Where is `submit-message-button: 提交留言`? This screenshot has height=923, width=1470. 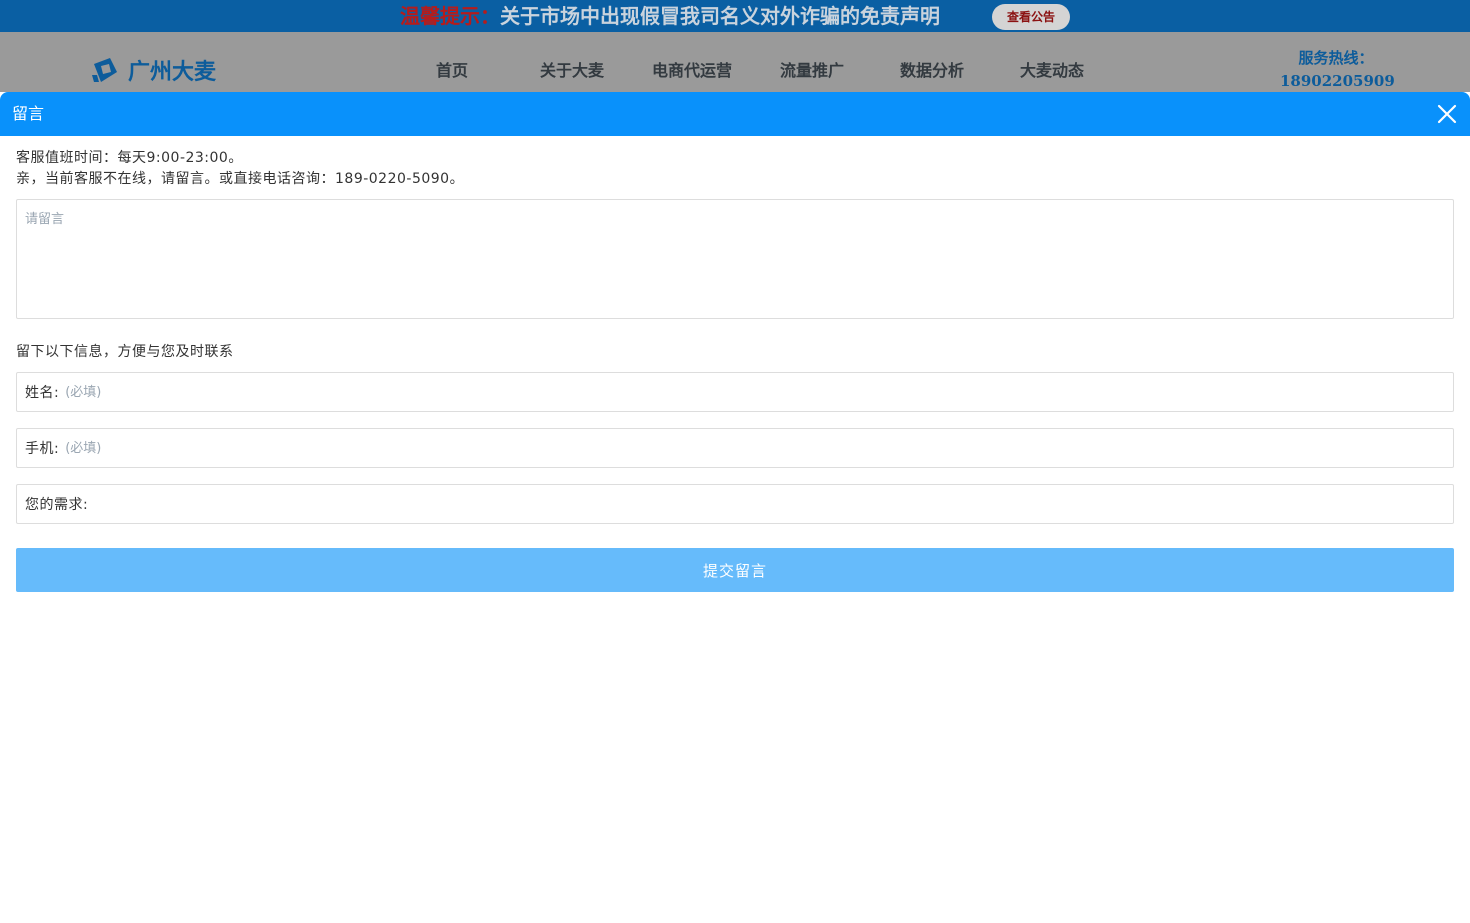
submit-message-button: 提交留言 is located at coordinates (735, 570).